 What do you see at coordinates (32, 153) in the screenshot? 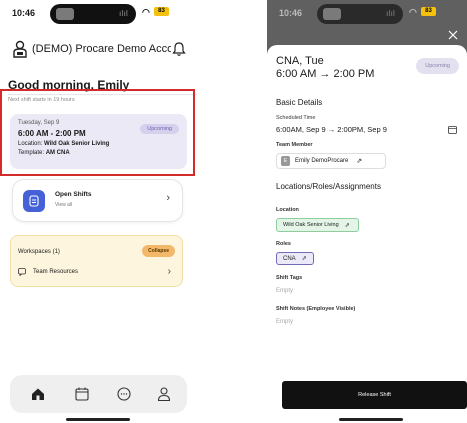
I see `template-label: Template:` at bounding box center [32, 153].